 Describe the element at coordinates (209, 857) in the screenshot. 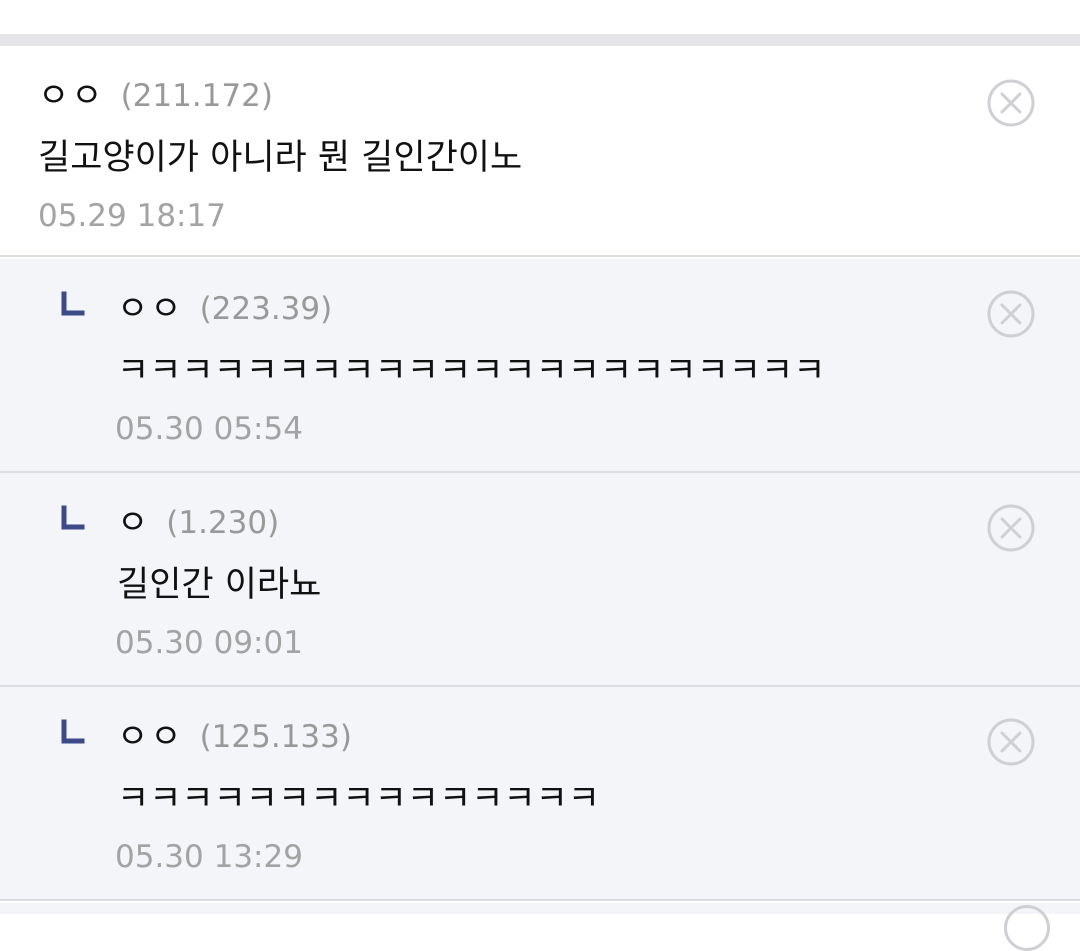

I see `comment-date: 05.30 13:29` at that location.